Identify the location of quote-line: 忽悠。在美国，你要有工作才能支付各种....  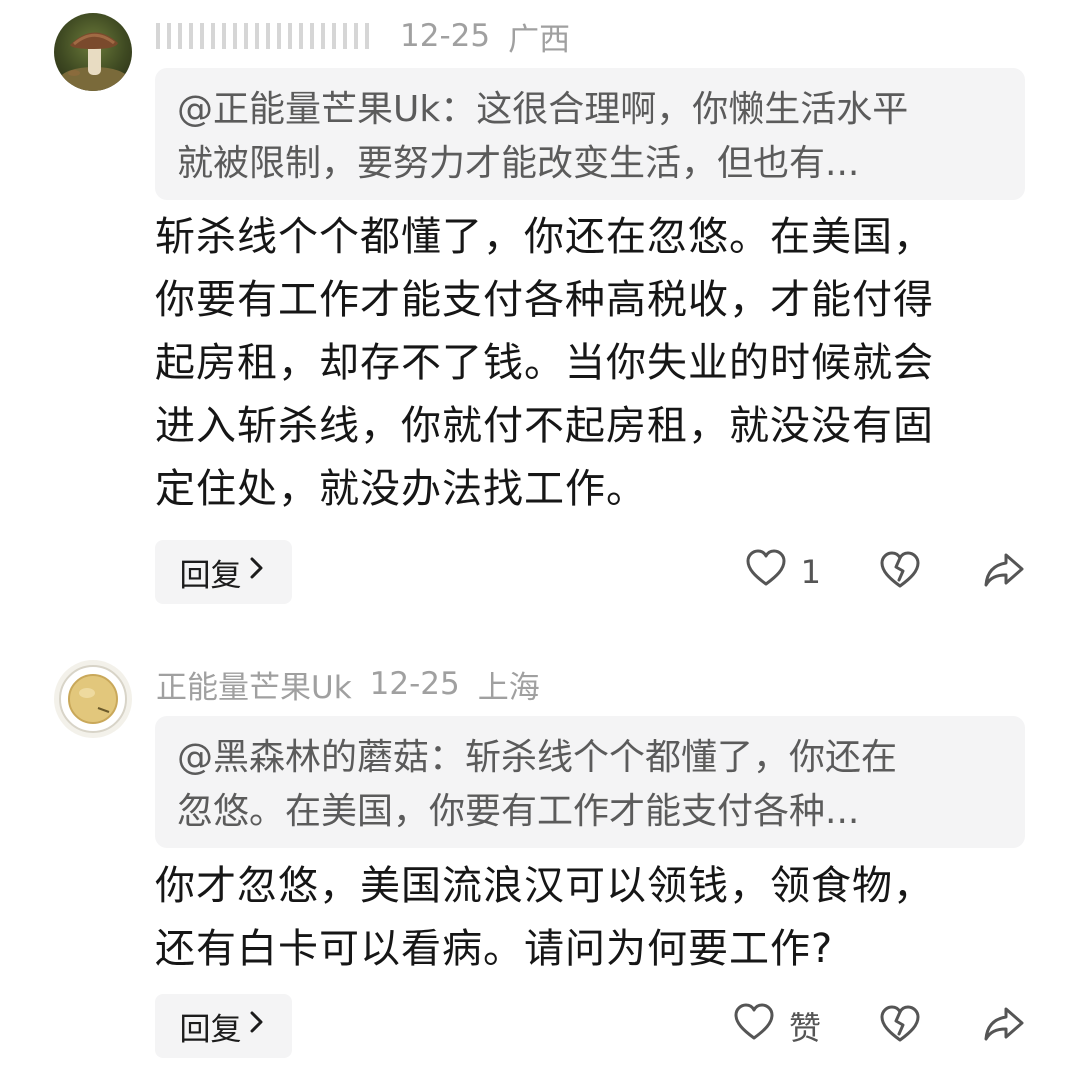
(518, 811).